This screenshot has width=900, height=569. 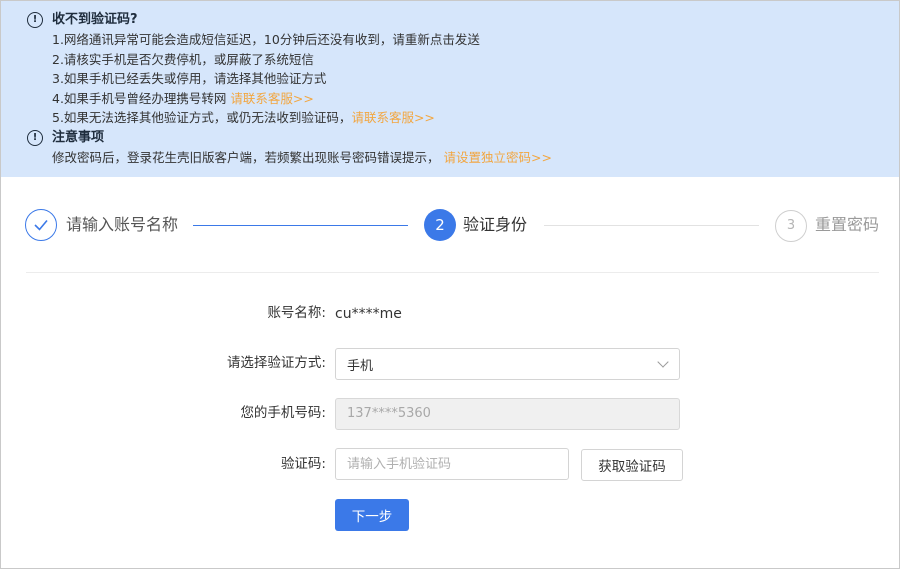 I want to click on verify-method-label: 请选择验证方式:, so click(x=276, y=363).